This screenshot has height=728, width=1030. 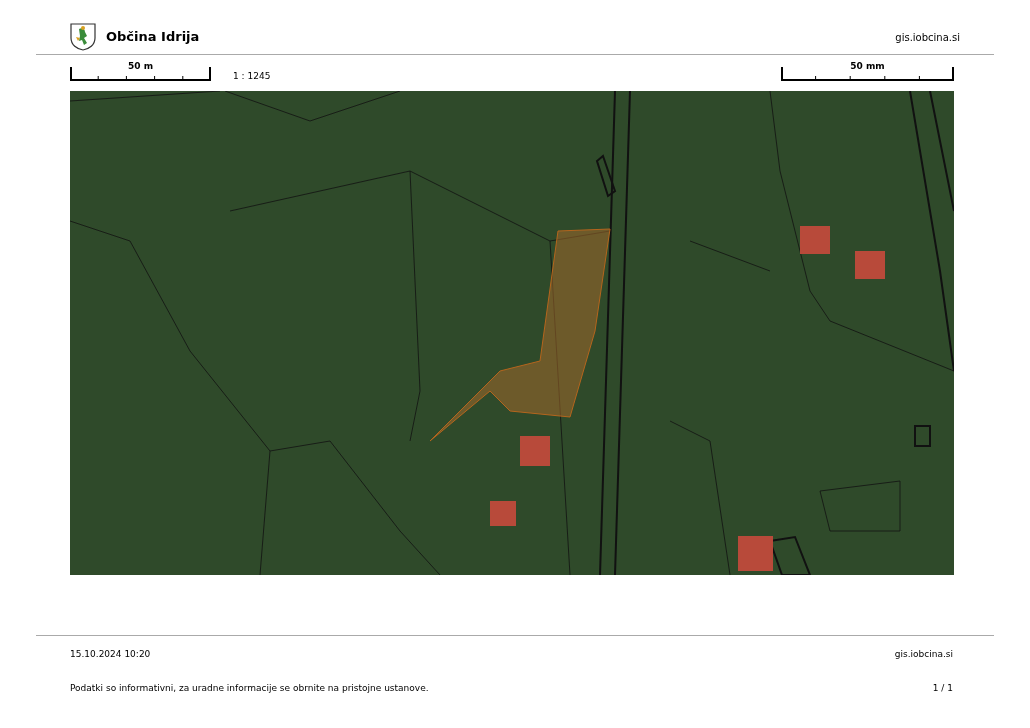 I want to click on coat-of-arms-icon, so click(x=83, y=37).